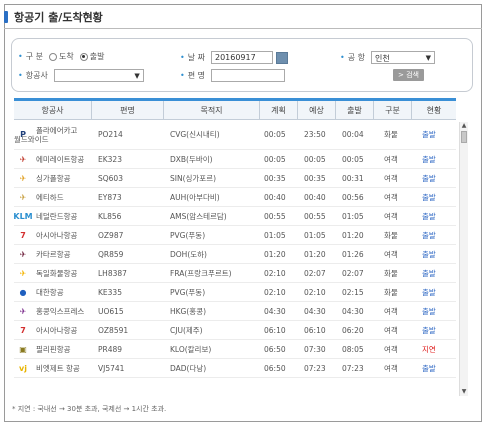 The height and width of the screenshot is (426, 486). What do you see at coordinates (34, 56) in the screenshot?
I see `type-label: 구 분` at bounding box center [34, 56].